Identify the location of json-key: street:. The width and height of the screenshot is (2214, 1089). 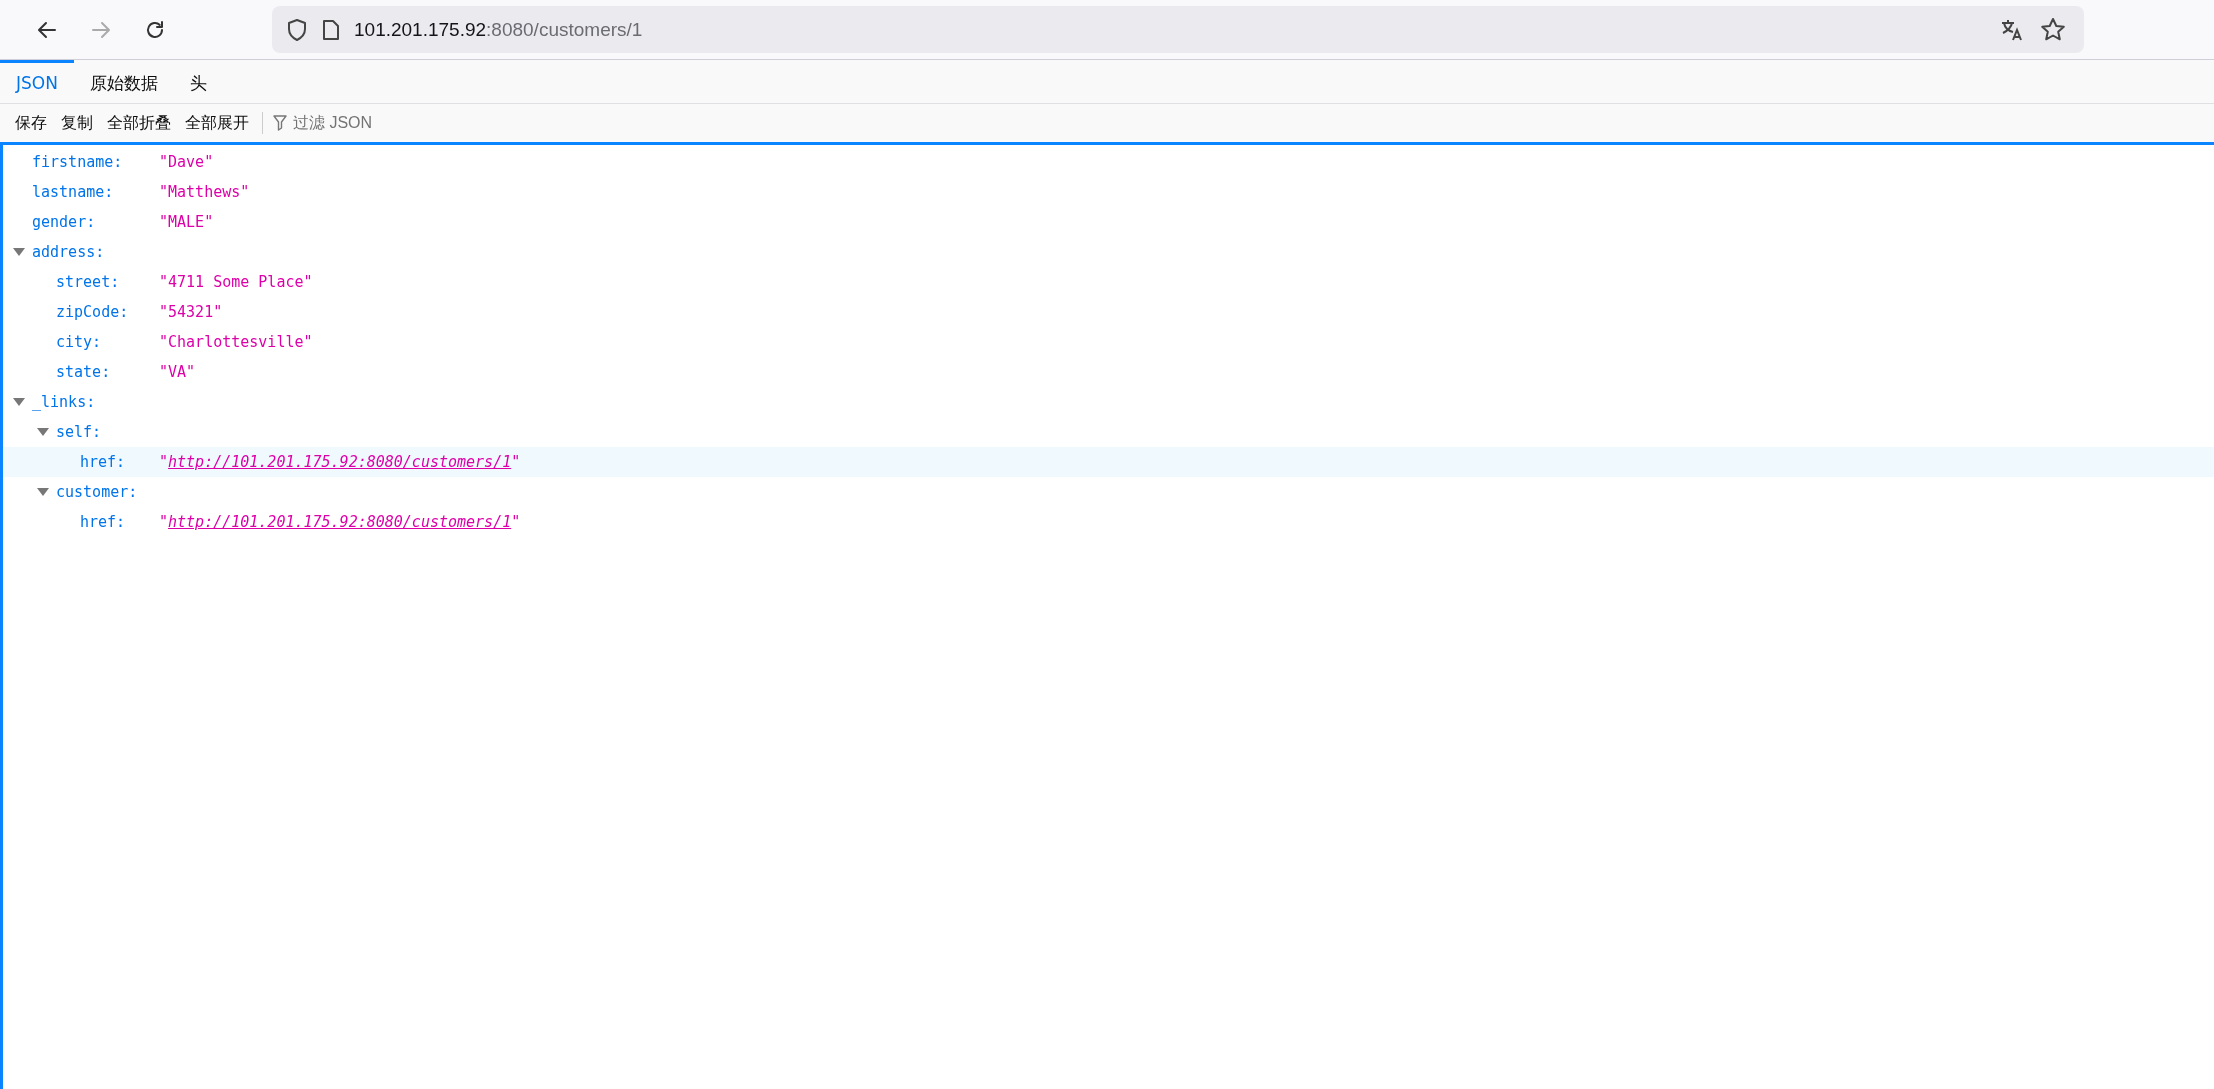
(88, 282).